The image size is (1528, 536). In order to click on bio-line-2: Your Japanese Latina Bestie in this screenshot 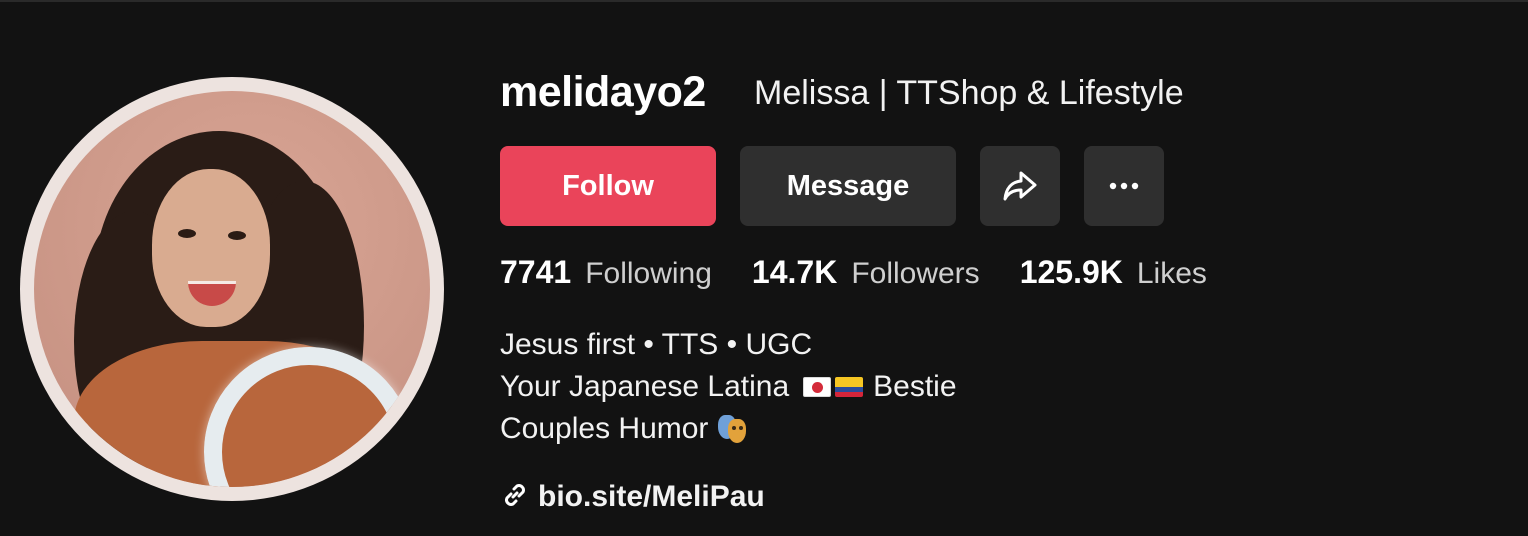, I will do `click(728, 387)`.